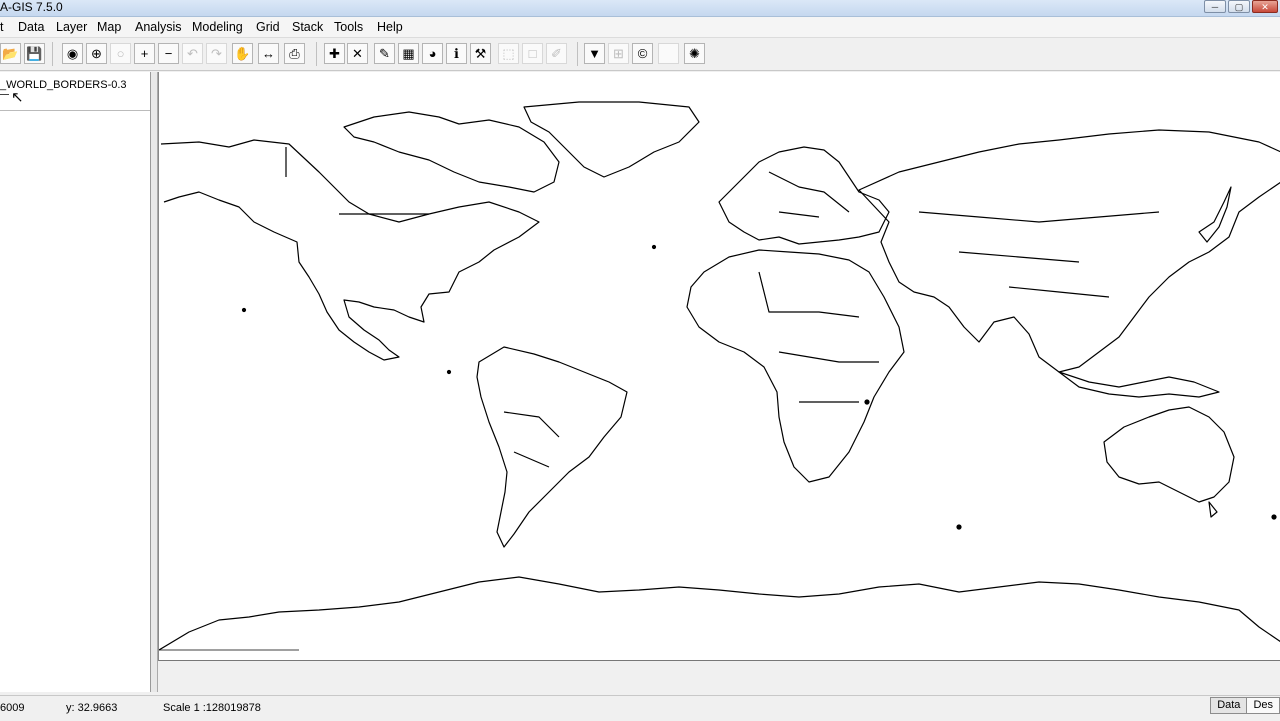 The width and height of the screenshot is (1280, 721). Describe the element at coordinates (72, 53) in the screenshot. I see `globe-icon: ◉` at that location.